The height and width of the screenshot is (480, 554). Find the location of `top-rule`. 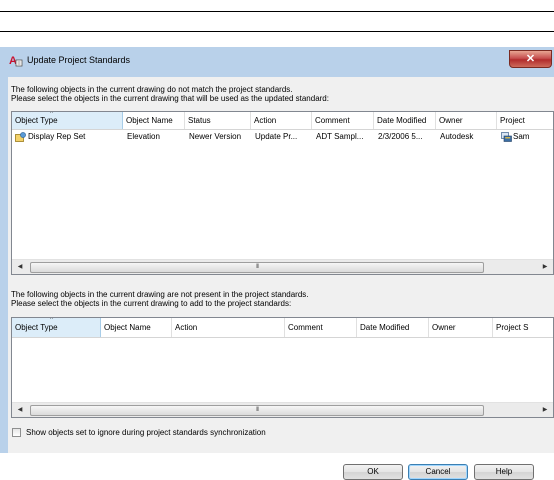

top-rule is located at coordinates (277, 11).